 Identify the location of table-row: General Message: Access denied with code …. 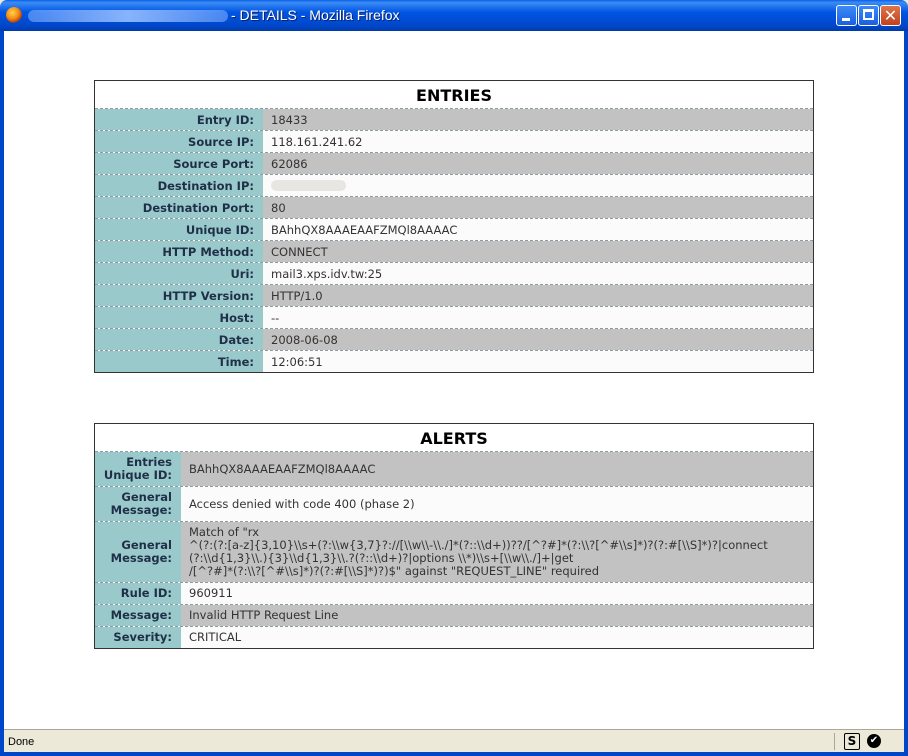
(454, 503).